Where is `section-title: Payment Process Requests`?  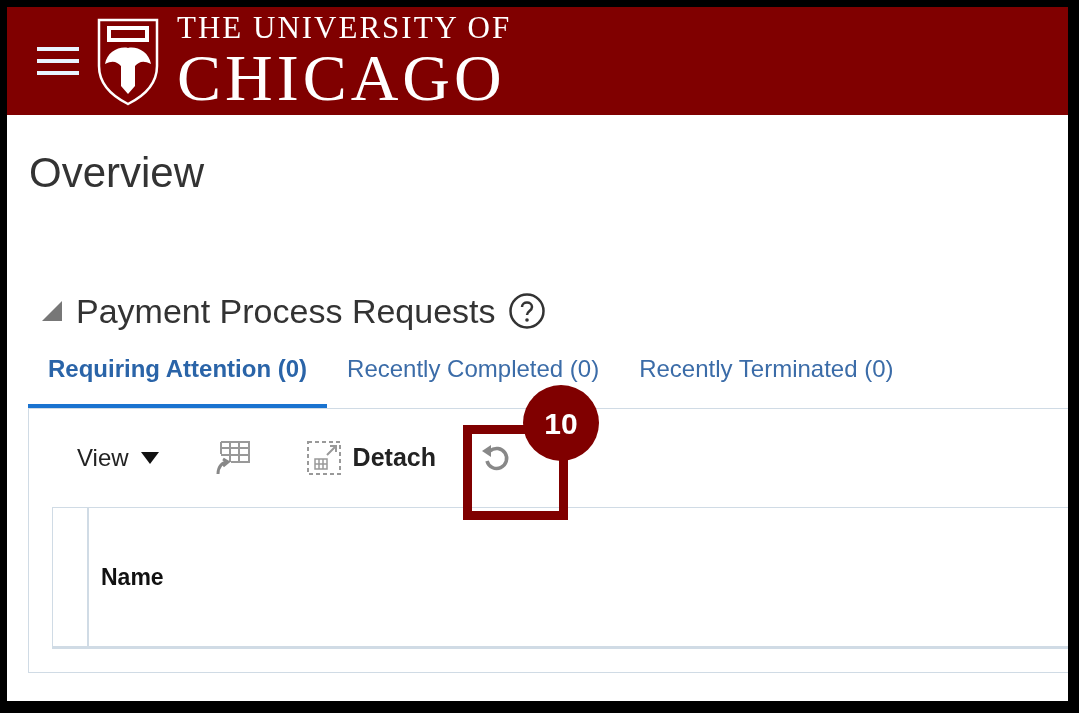 section-title: Payment Process Requests is located at coordinates (286, 311).